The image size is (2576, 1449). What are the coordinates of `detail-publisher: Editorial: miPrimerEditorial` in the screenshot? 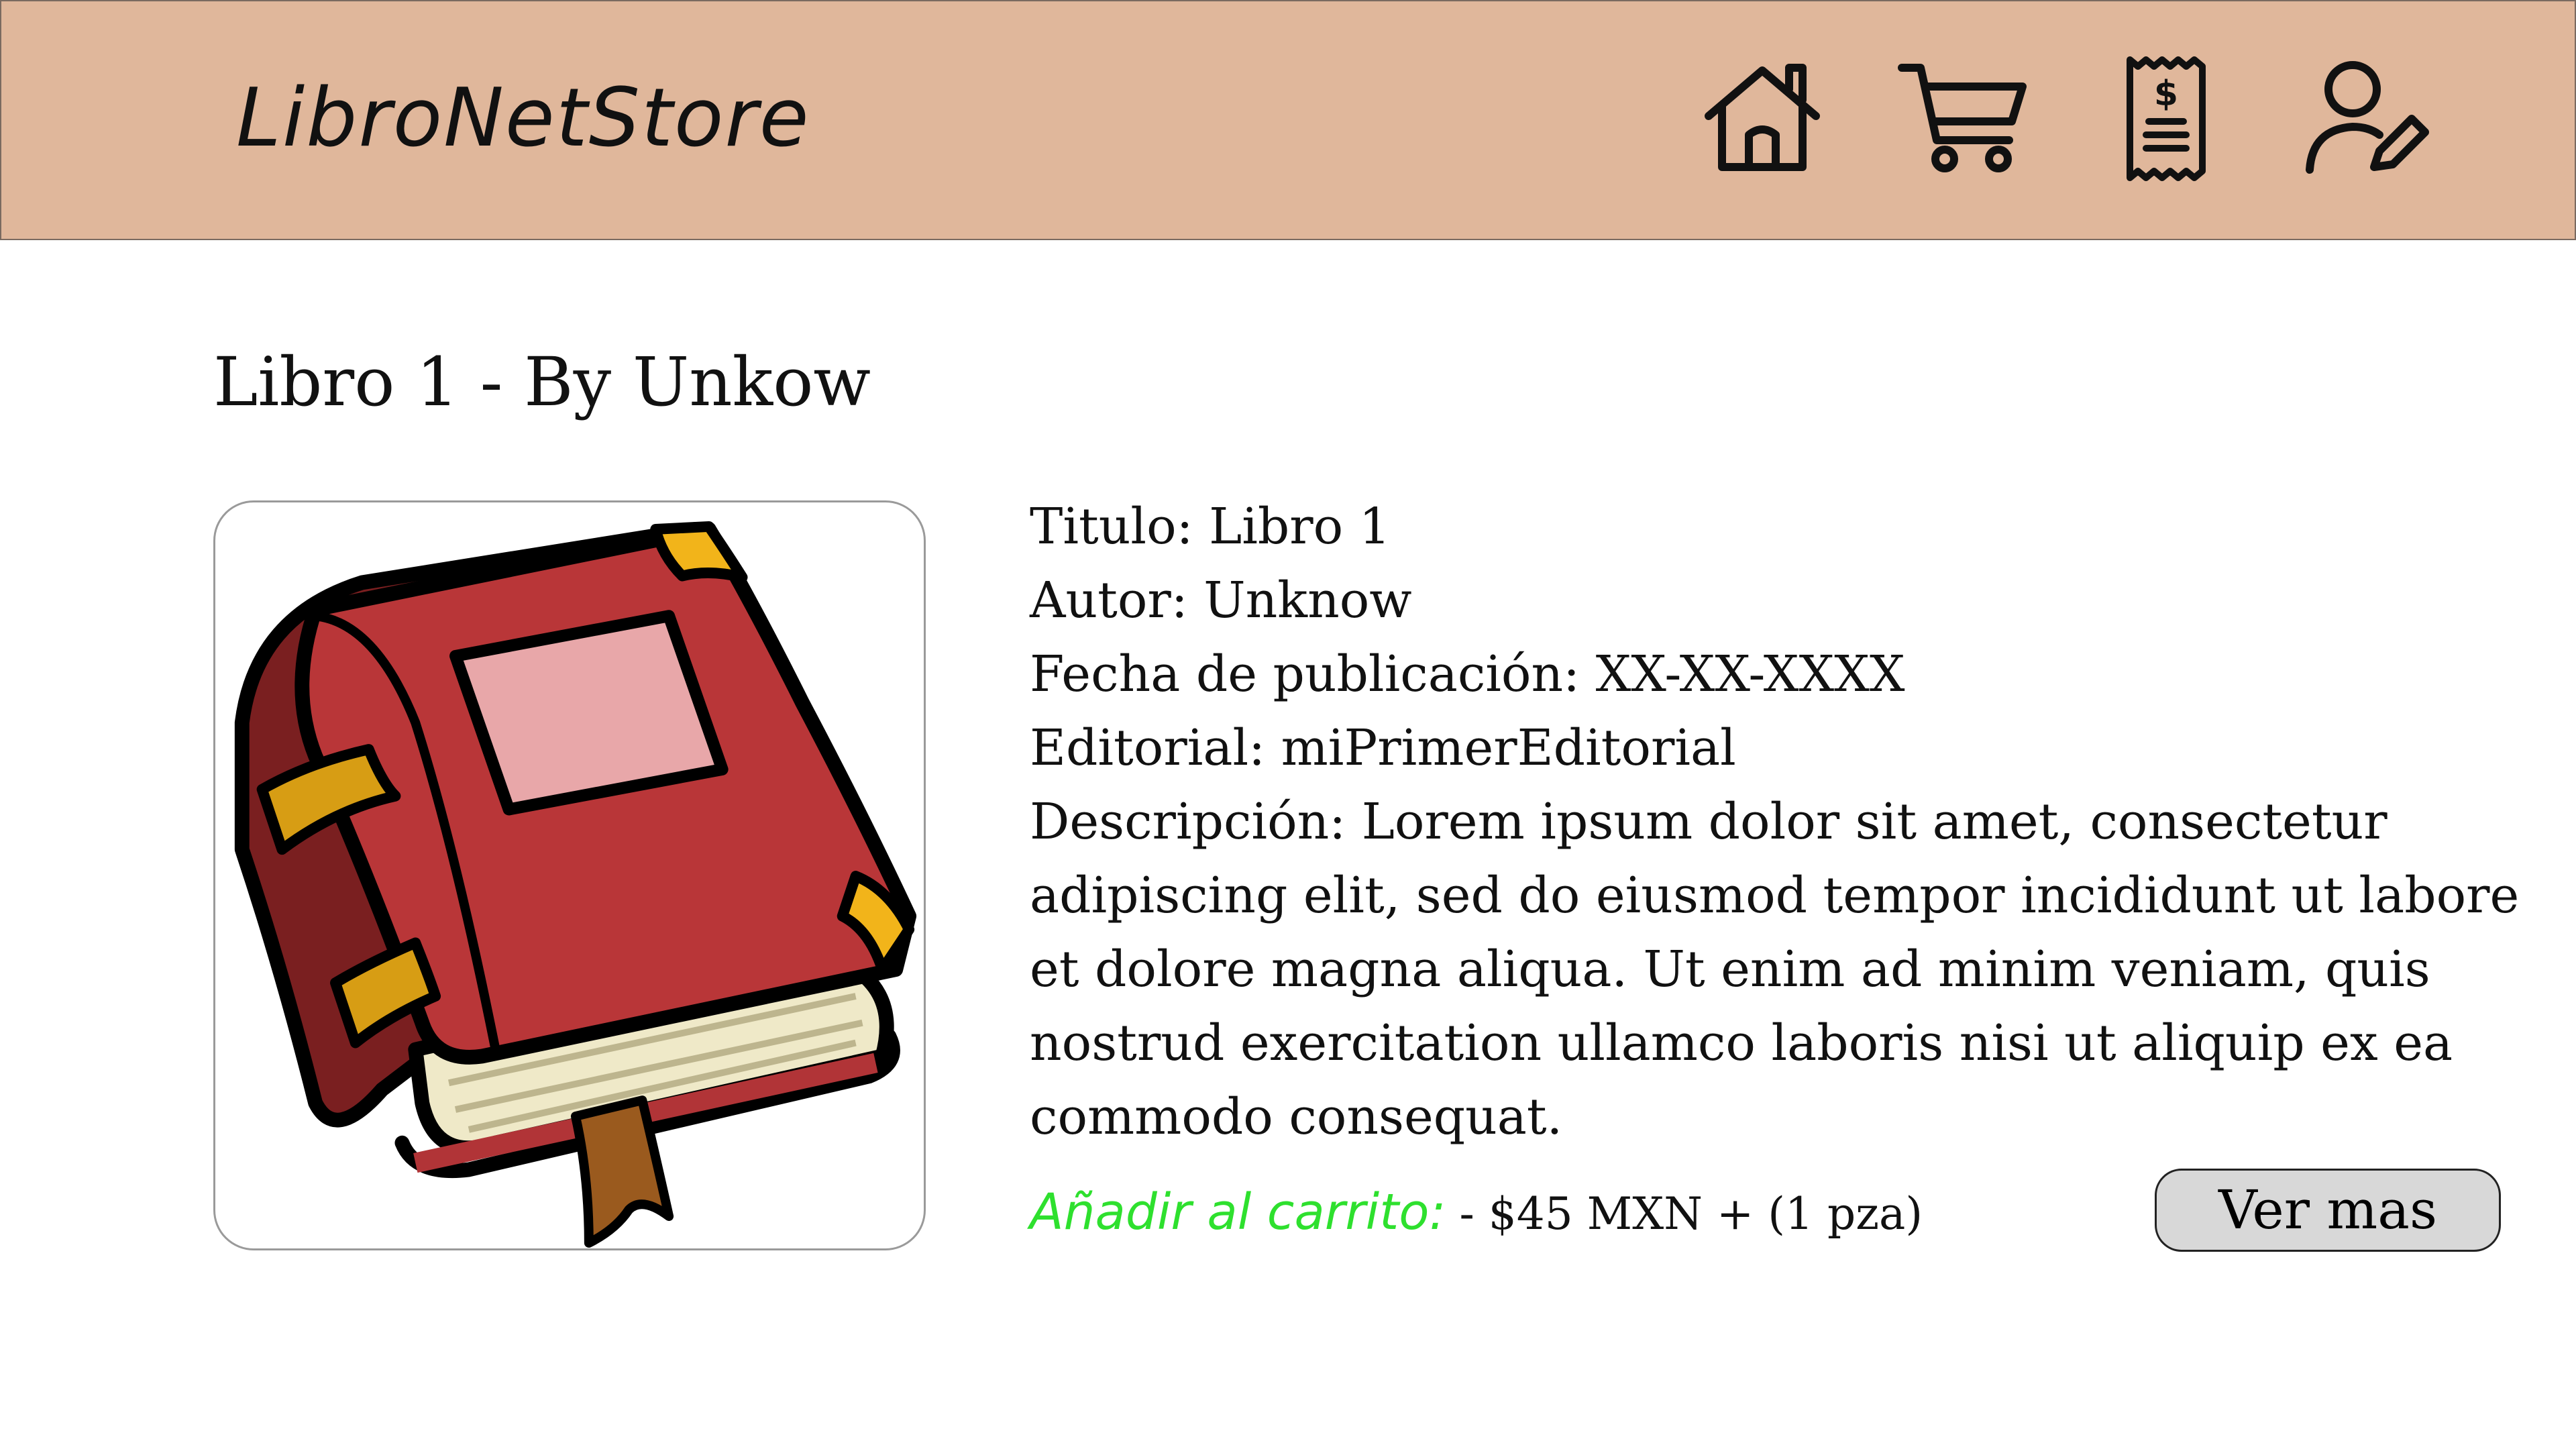 It's located at (1383, 748).